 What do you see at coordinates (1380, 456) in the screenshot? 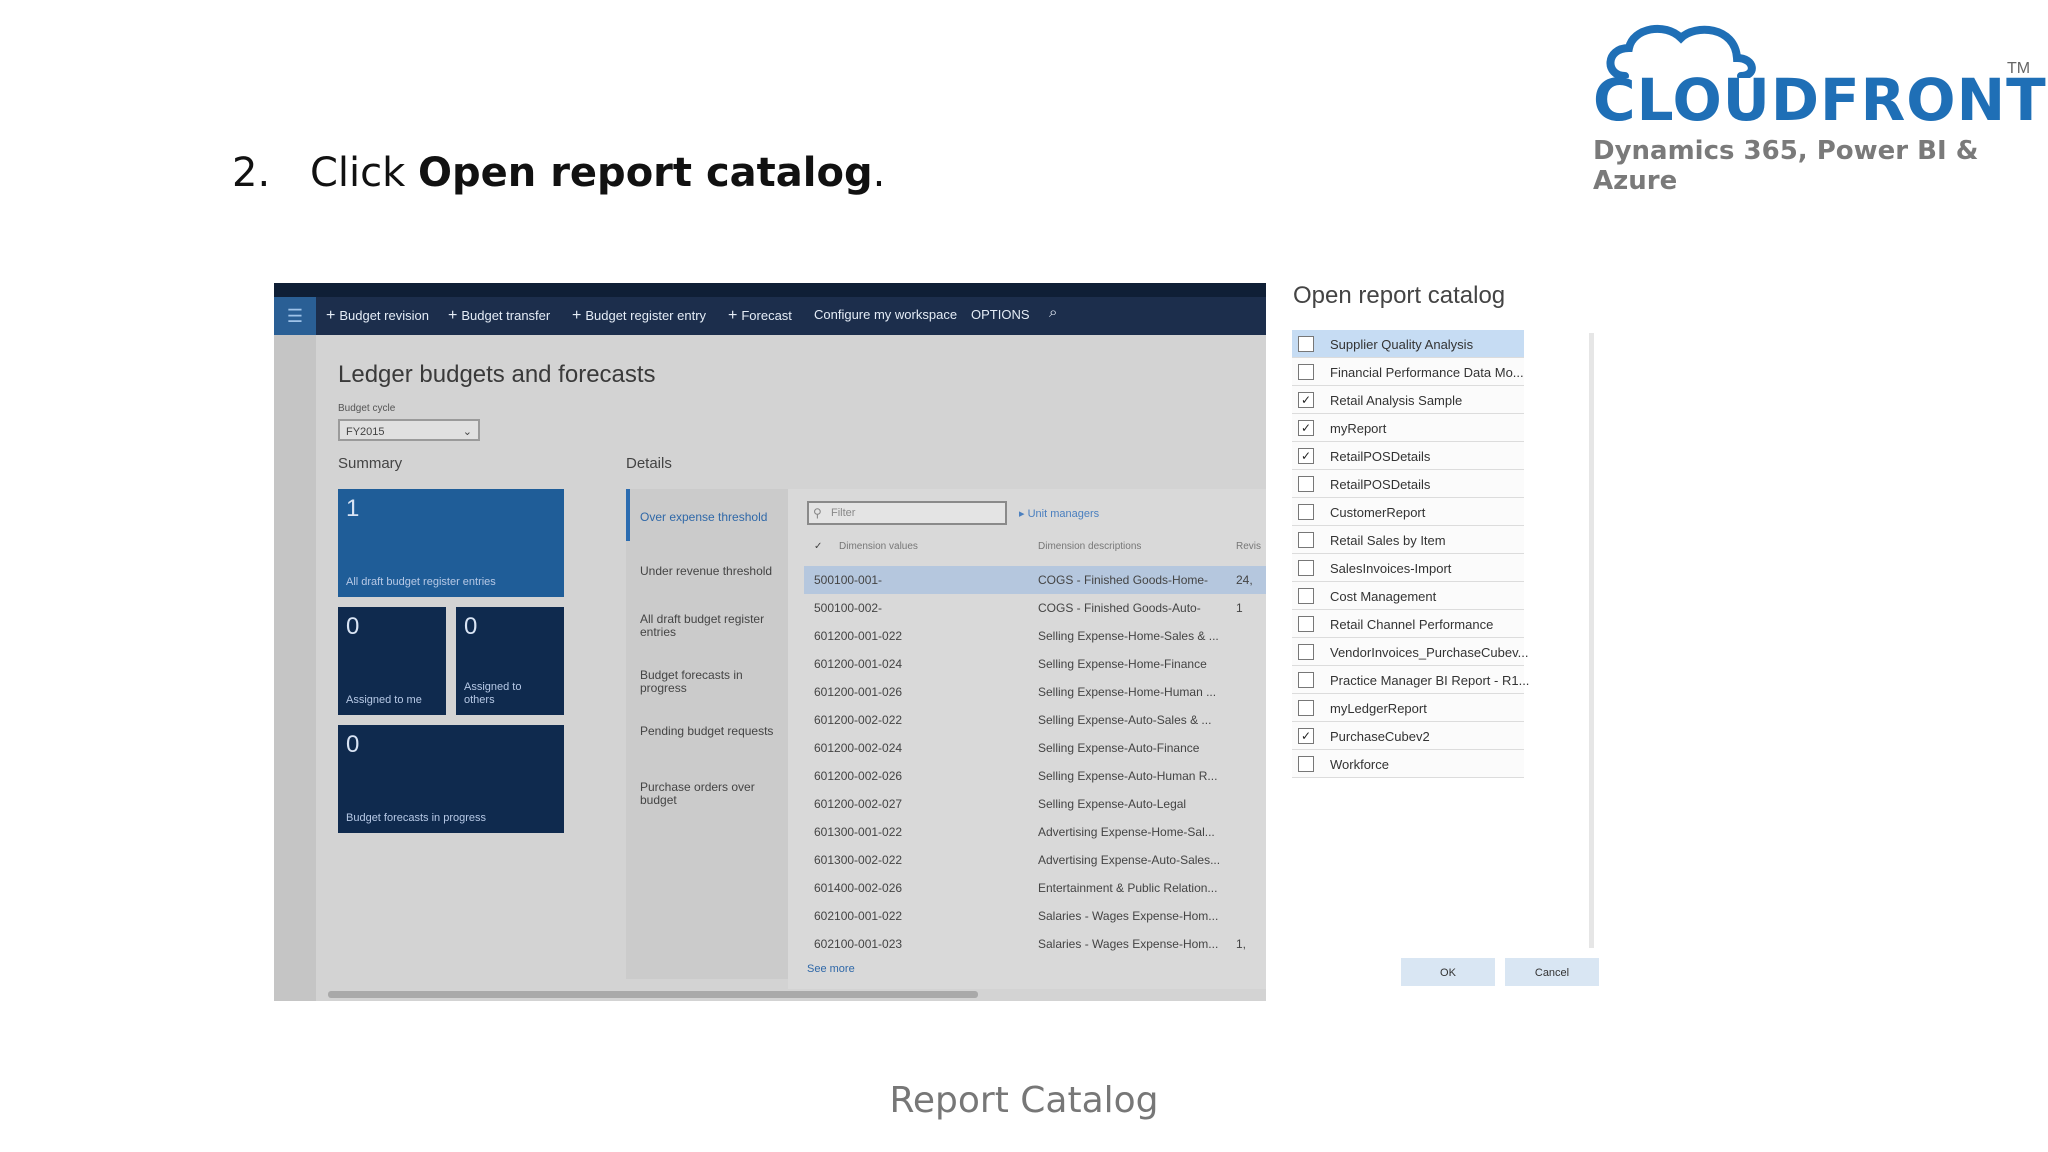
I see `report-label: RetailPOSDetails` at bounding box center [1380, 456].